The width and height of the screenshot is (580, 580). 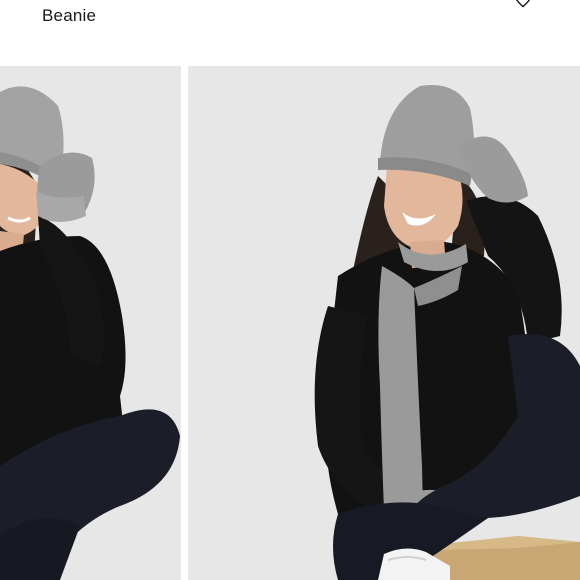 What do you see at coordinates (69, 15) in the screenshot?
I see `product-title: Beanie` at bounding box center [69, 15].